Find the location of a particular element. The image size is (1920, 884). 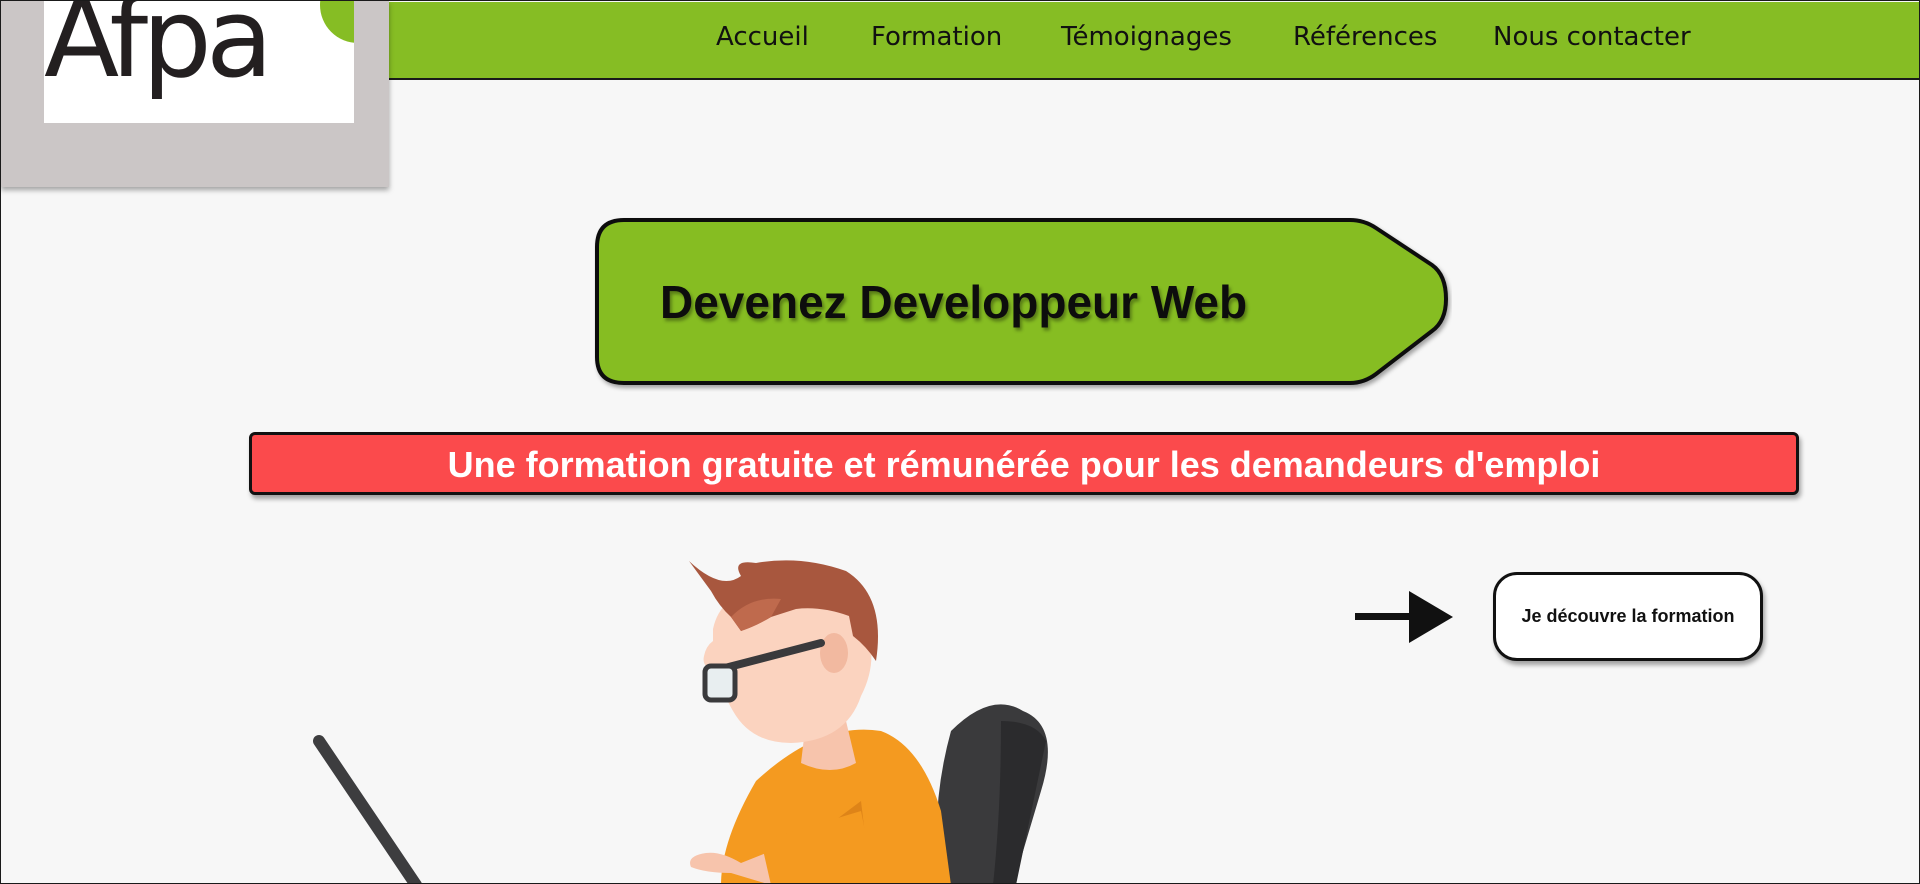

discover-training-button: Je découvre la formation is located at coordinates (1628, 616).